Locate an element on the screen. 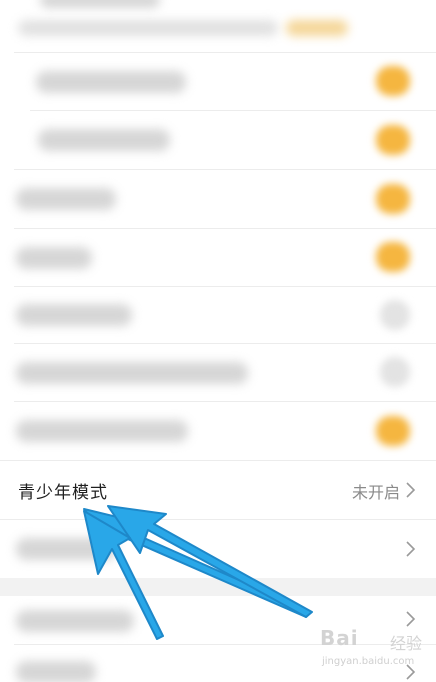  watermark-subtitle: 经验 is located at coordinates (405, 643).